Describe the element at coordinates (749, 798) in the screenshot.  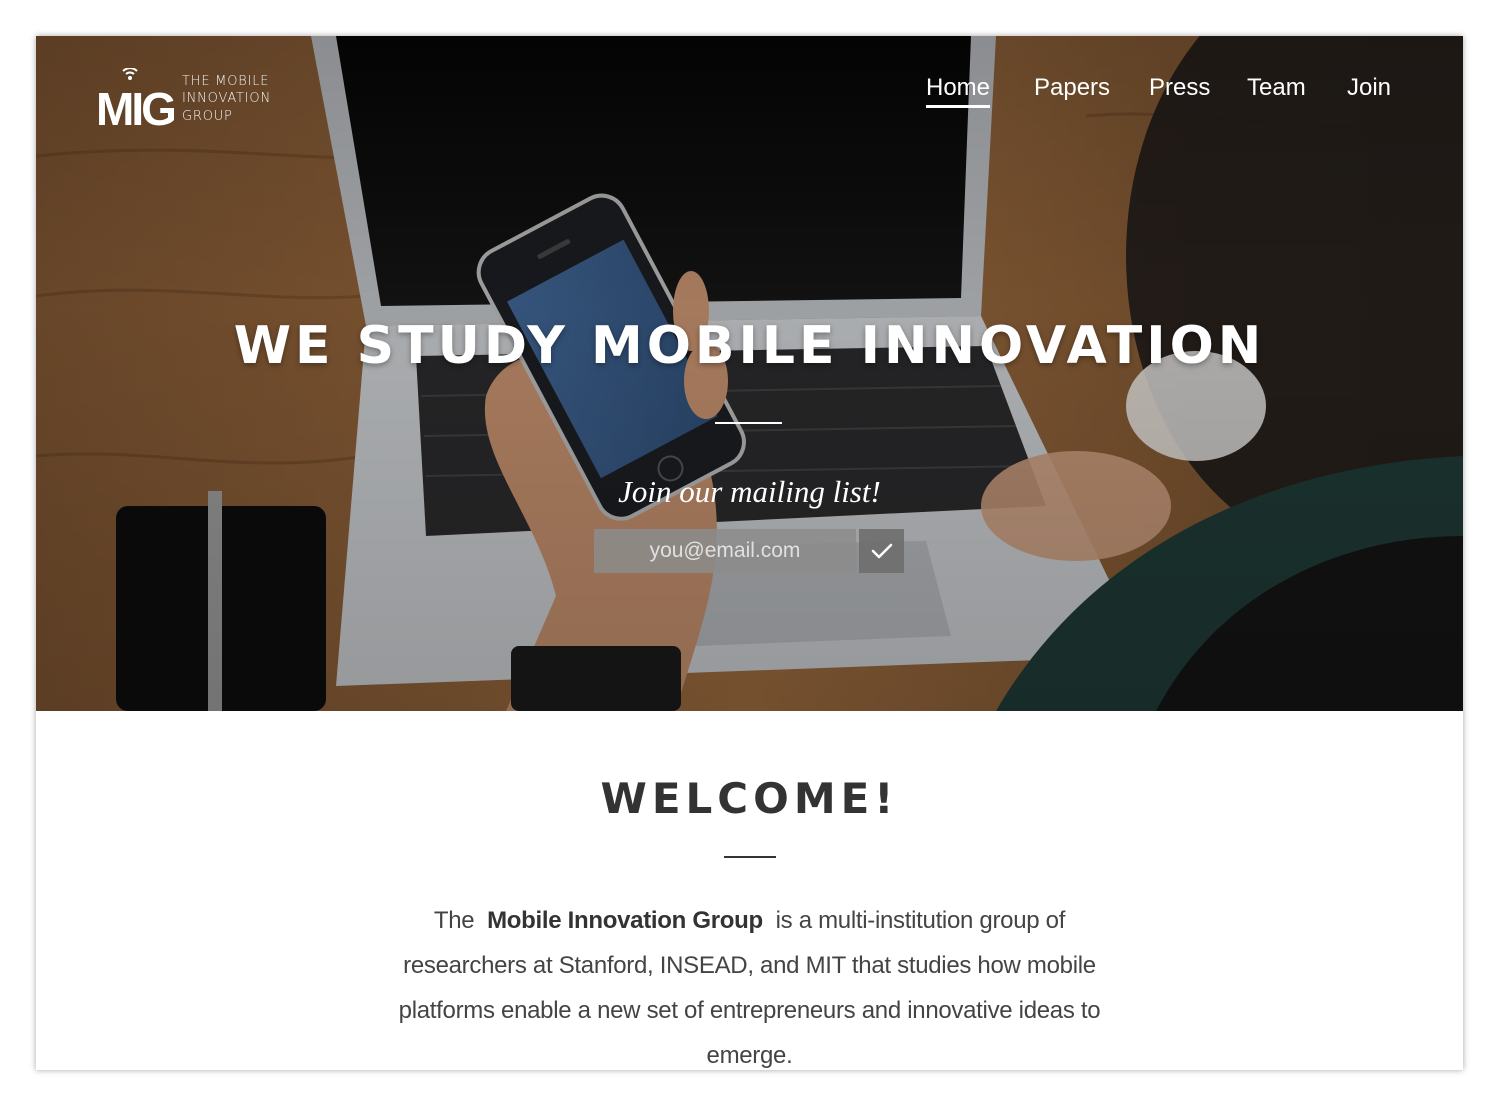
I see `welcome-title: WELCOME!` at that location.